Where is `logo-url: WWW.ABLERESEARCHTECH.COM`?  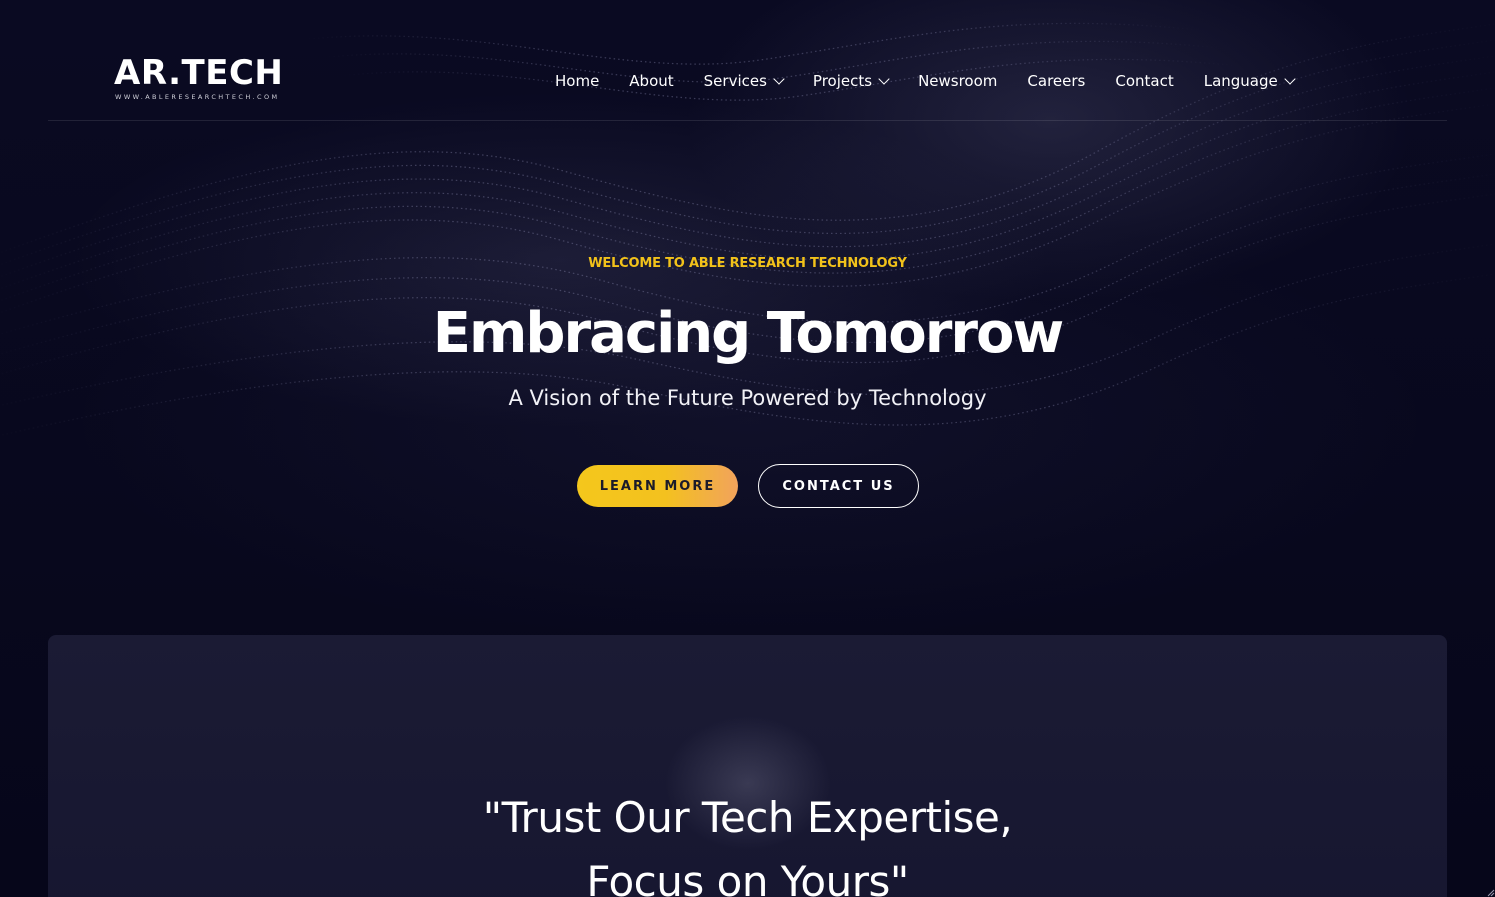 logo-url: WWW.ABLERESEARCHTECH.COM is located at coordinates (197, 97).